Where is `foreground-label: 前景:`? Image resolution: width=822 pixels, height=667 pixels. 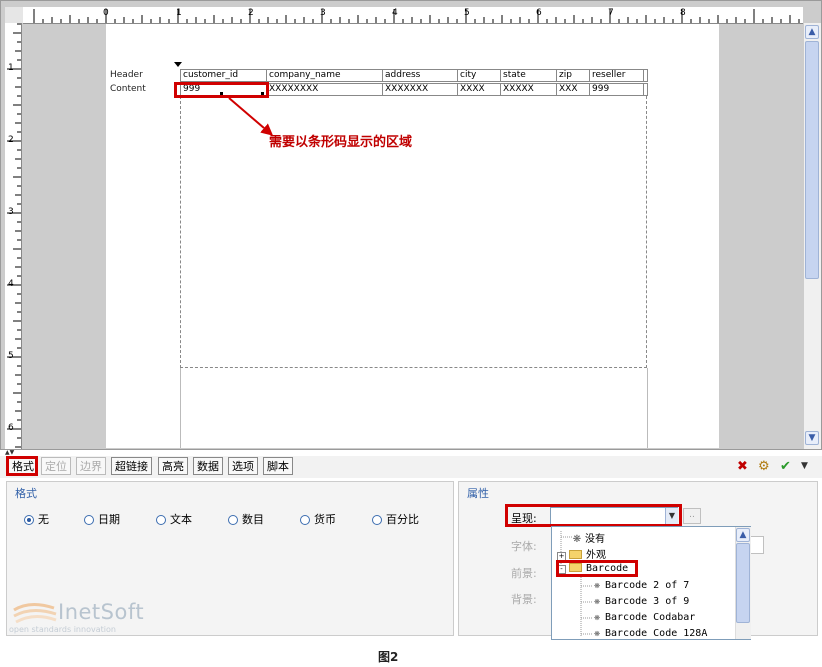
foreground-label: 前景: is located at coordinates (524, 573).